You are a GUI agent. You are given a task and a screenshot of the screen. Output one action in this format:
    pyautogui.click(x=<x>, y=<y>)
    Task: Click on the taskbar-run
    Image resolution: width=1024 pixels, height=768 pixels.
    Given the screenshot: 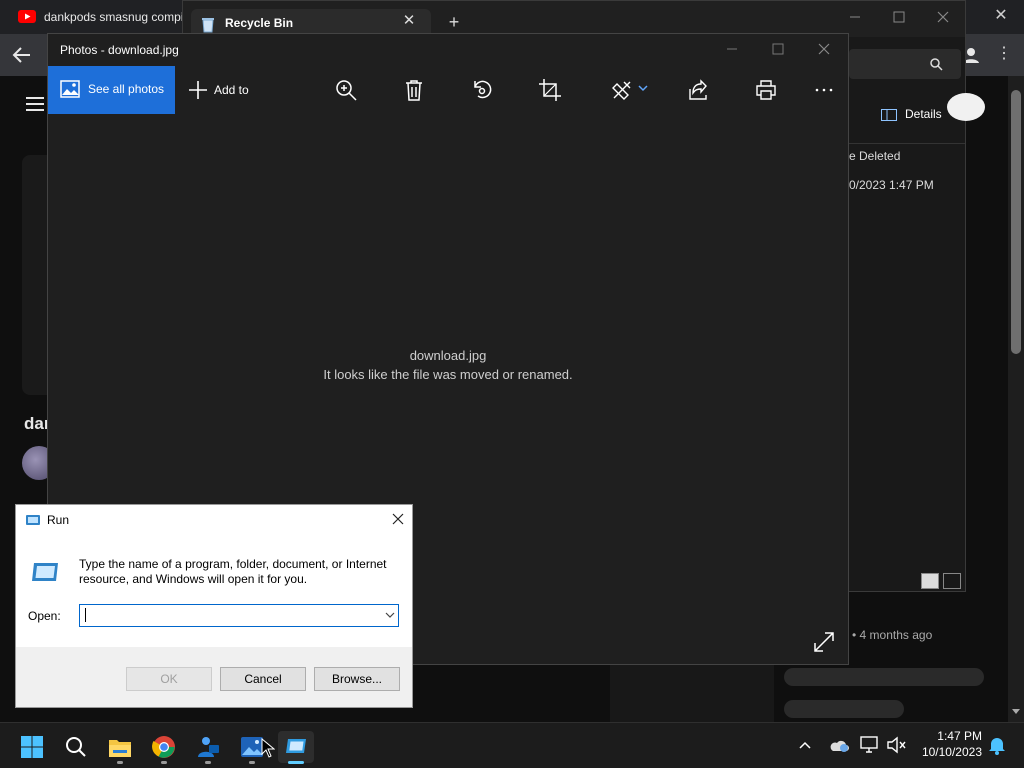 What is the action you would take?
    pyautogui.click(x=296, y=747)
    